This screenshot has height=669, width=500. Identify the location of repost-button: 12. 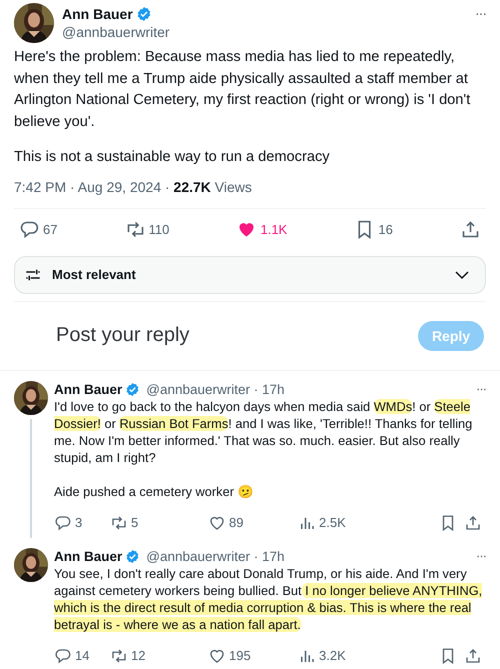
(159, 655).